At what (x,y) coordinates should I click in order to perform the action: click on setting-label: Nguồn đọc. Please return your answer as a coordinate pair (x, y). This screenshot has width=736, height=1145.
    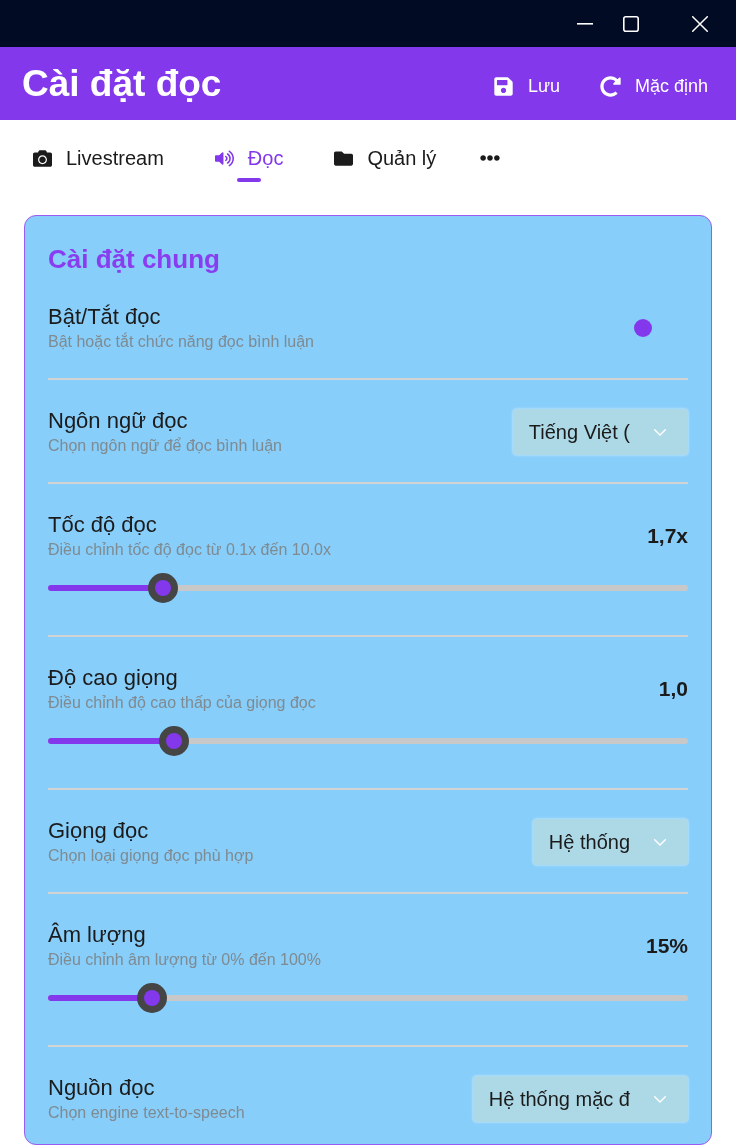
    Looking at the image, I should click on (102, 1088).